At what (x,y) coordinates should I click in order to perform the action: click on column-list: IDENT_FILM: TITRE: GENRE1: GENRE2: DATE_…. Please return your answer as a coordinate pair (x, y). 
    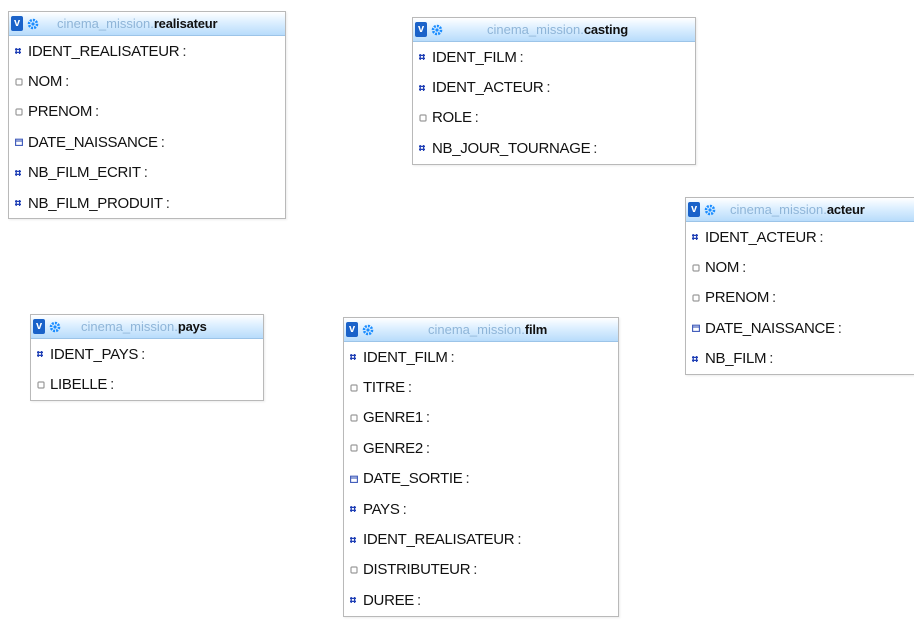
    Looking at the image, I should click on (481, 479).